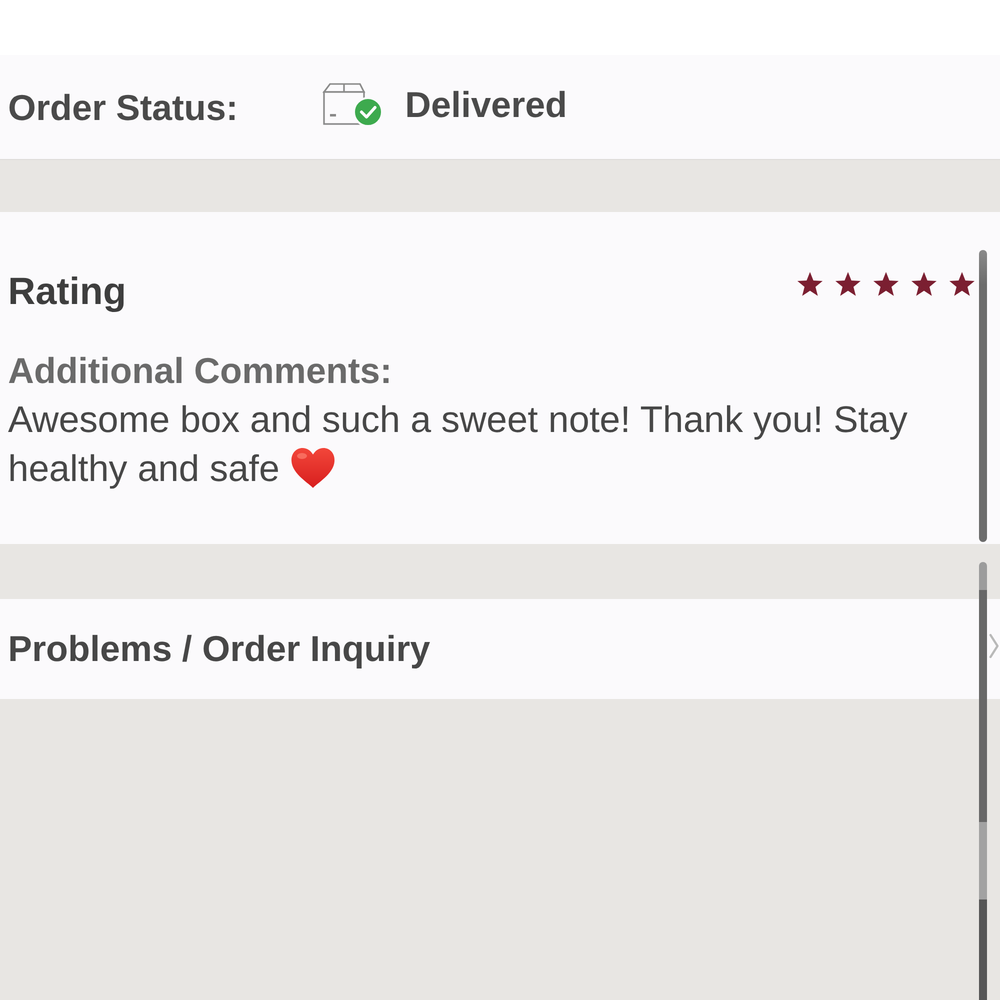 The width and height of the screenshot is (1000, 1000). What do you see at coordinates (124, 108) in the screenshot?
I see `status-label: Order Status:` at bounding box center [124, 108].